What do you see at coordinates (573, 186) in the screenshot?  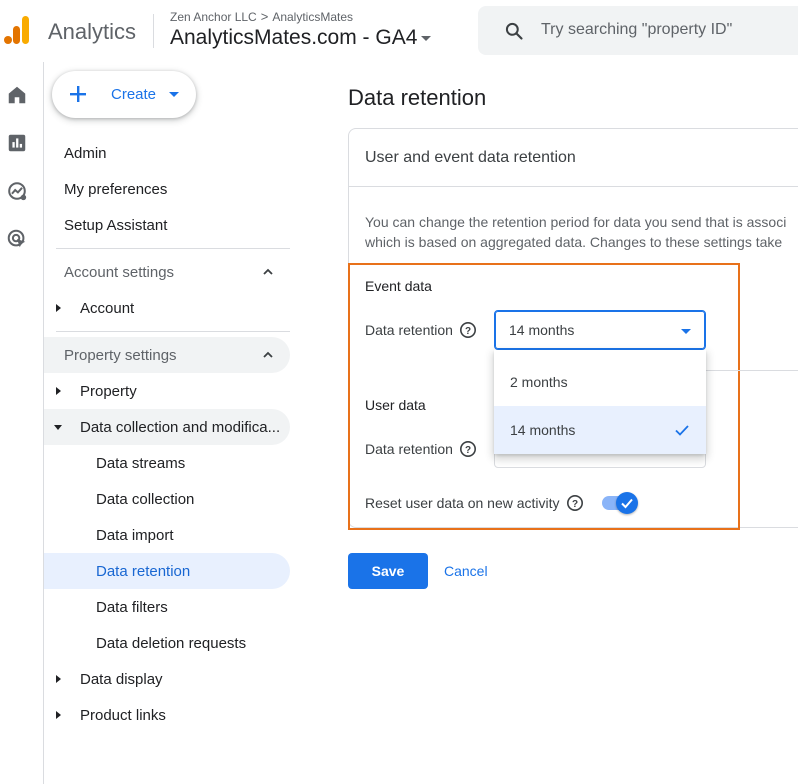 I see `card-divider` at bounding box center [573, 186].